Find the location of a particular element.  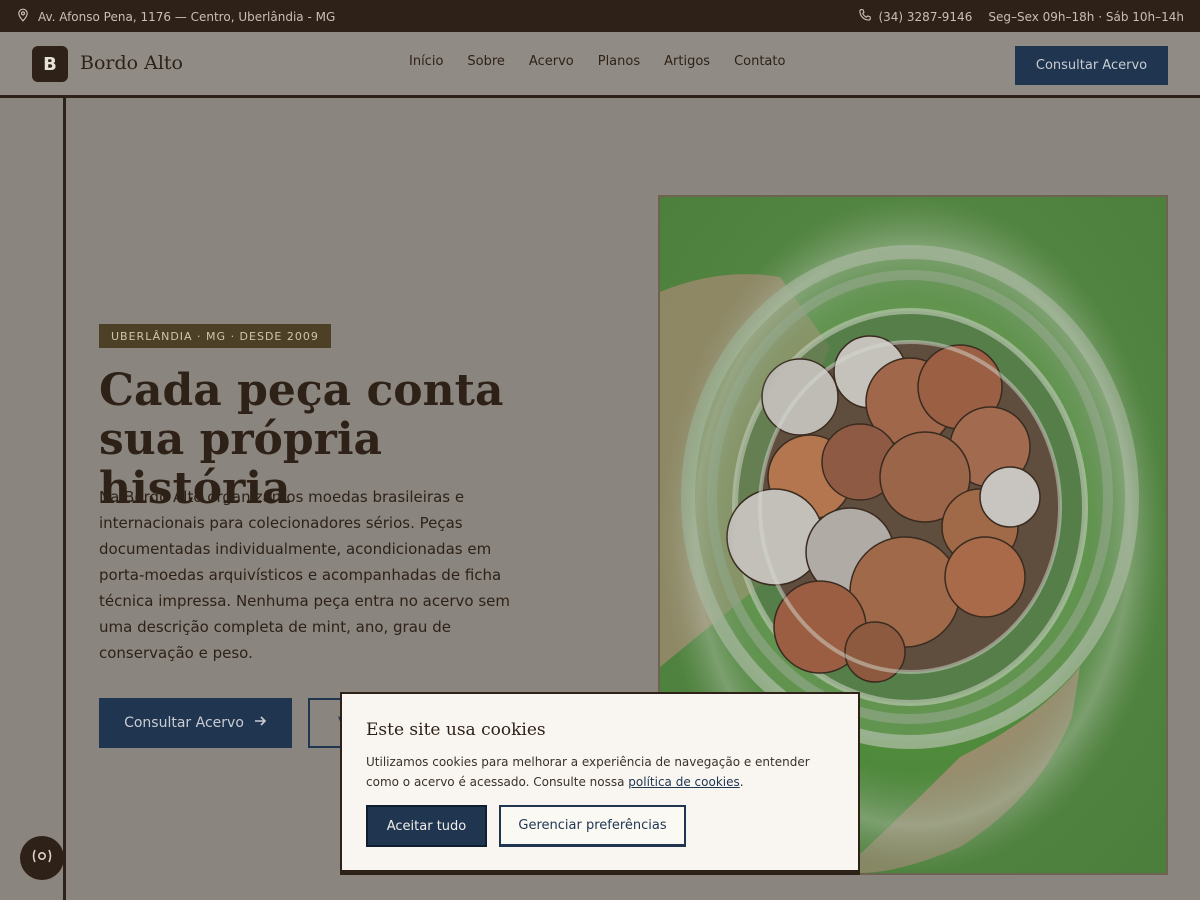

logo-mark: B is located at coordinates (50, 64).